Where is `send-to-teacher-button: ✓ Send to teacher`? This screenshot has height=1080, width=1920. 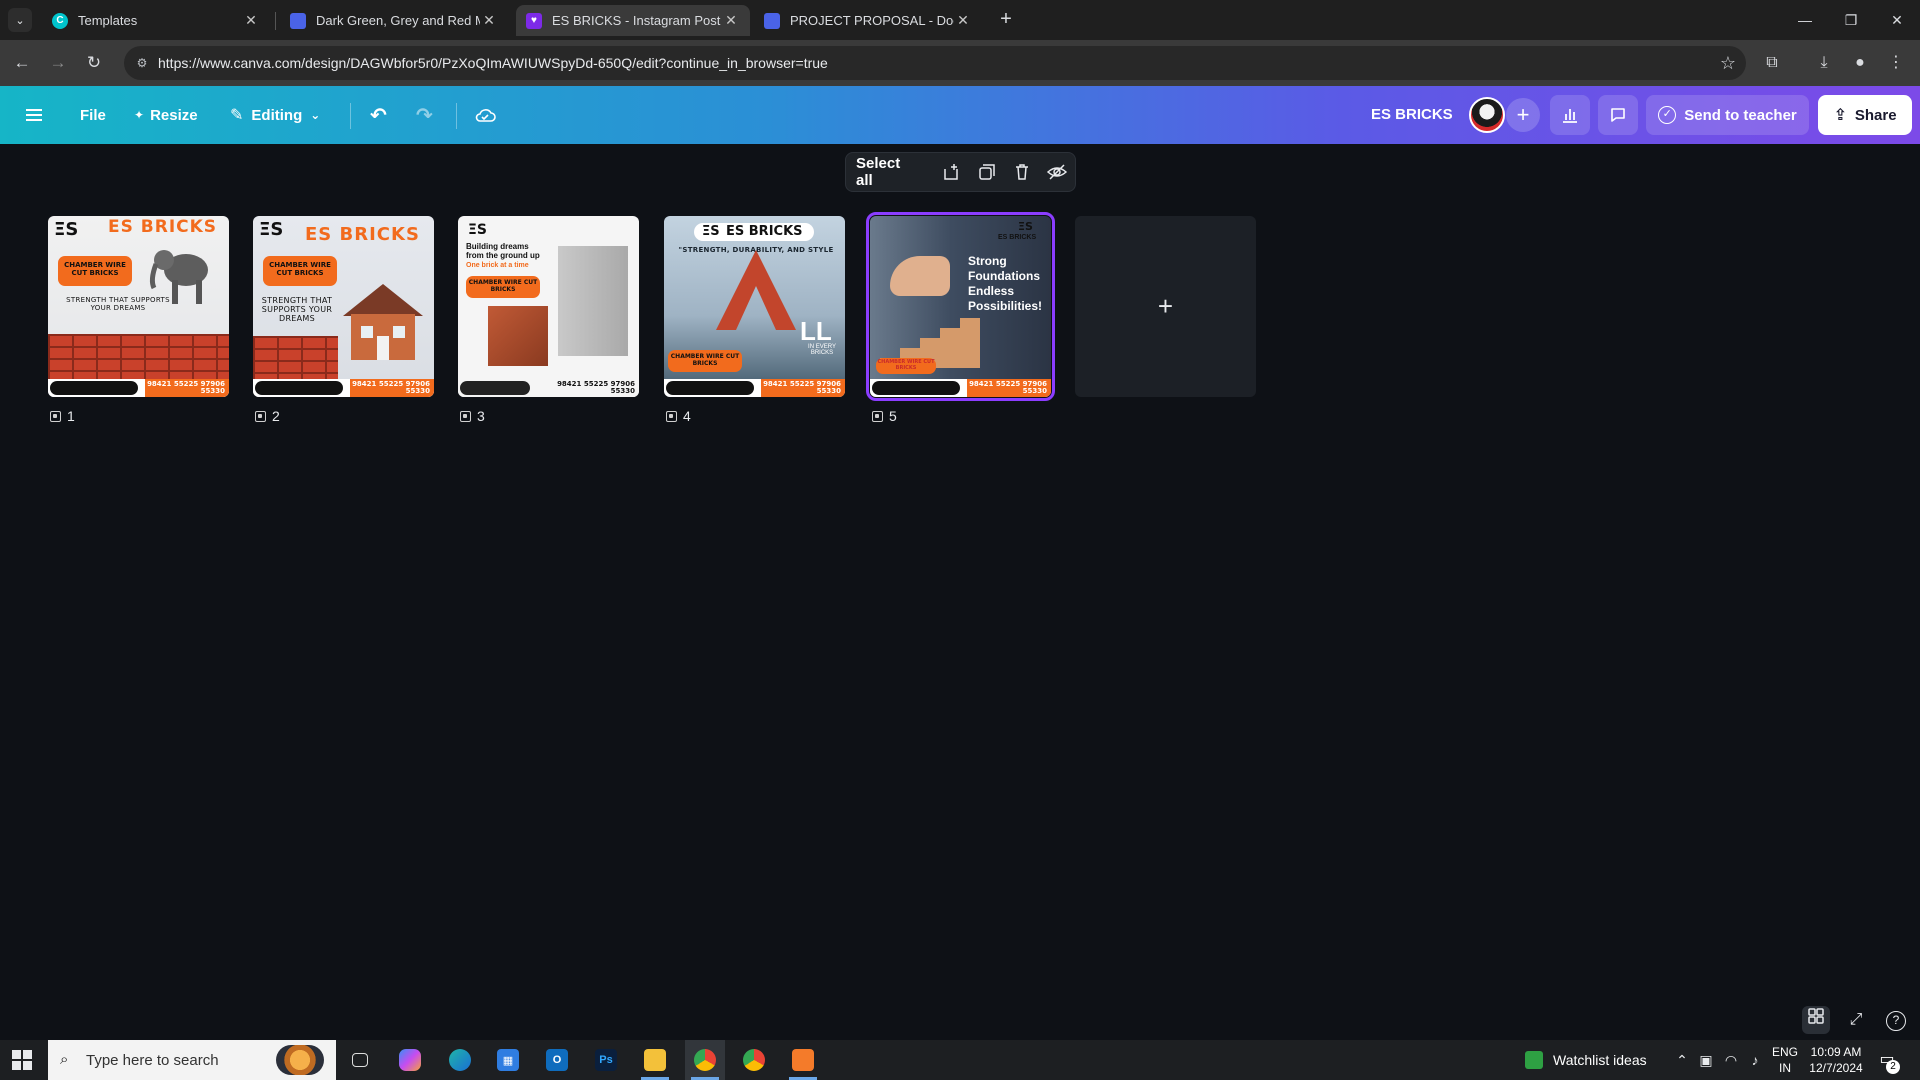
send-to-teacher-button: ✓ Send to teacher is located at coordinates (1727, 115).